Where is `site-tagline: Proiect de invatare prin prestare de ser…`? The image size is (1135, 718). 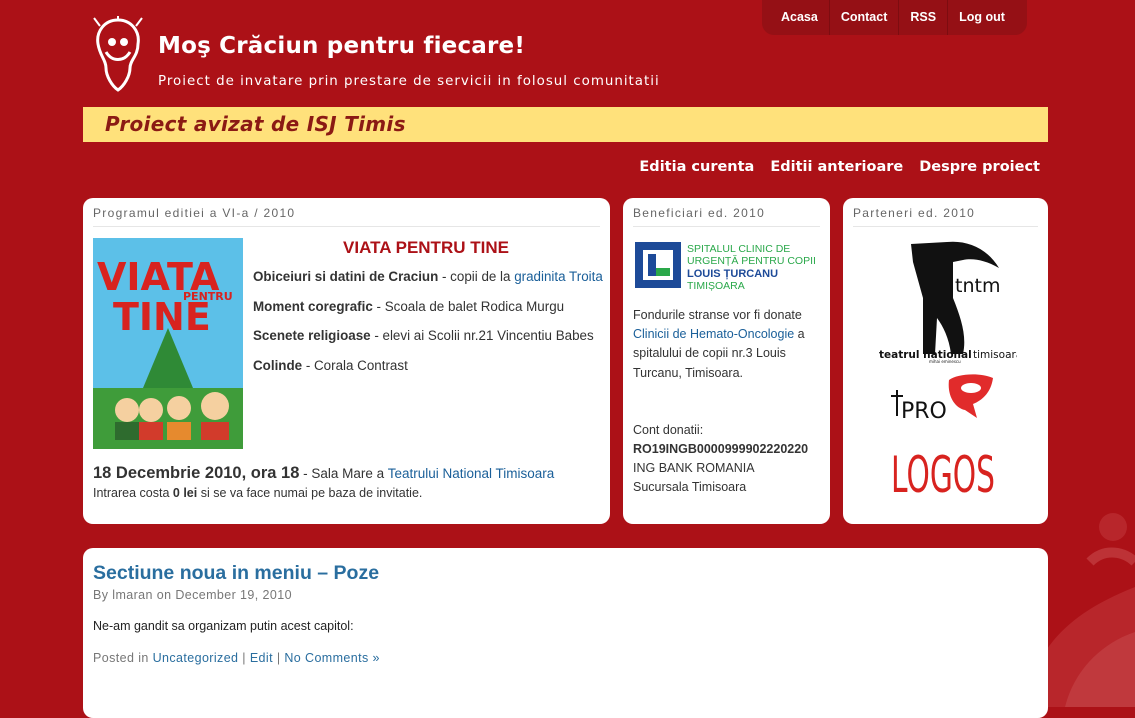
site-tagline: Proiect de invatare prin prestare de ser… is located at coordinates (409, 81).